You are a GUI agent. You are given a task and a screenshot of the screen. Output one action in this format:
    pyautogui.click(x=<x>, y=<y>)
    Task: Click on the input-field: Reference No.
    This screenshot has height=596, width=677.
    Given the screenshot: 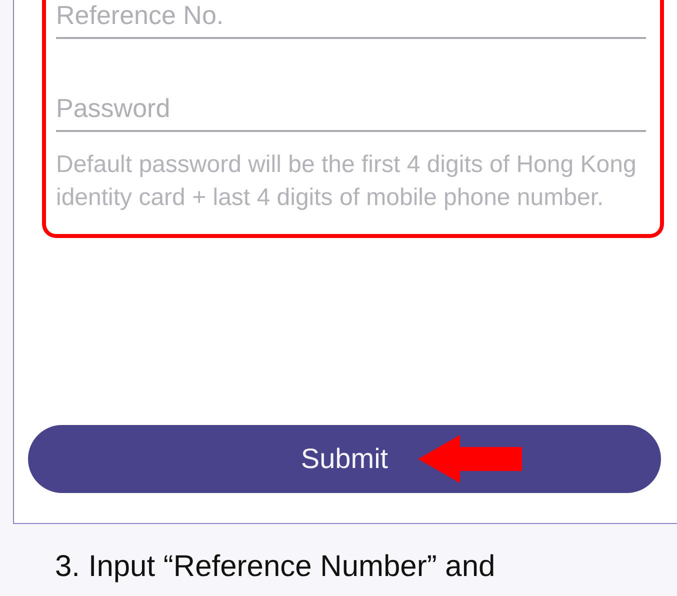 What is the action you would take?
    pyautogui.click(x=351, y=19)
    